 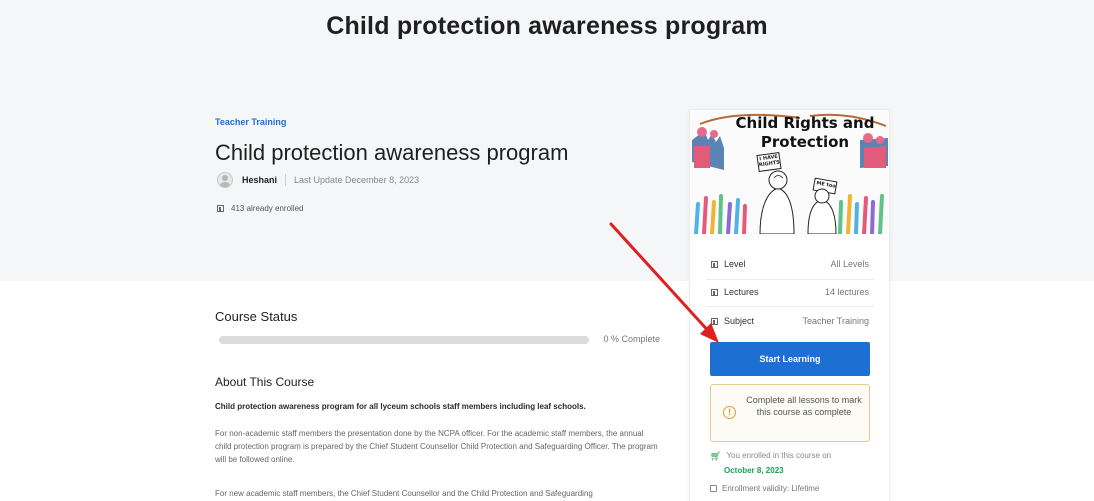 I want to click on enrollment-validity-text: Enrollment validity: Lifetime, so click(x=771, y=488).